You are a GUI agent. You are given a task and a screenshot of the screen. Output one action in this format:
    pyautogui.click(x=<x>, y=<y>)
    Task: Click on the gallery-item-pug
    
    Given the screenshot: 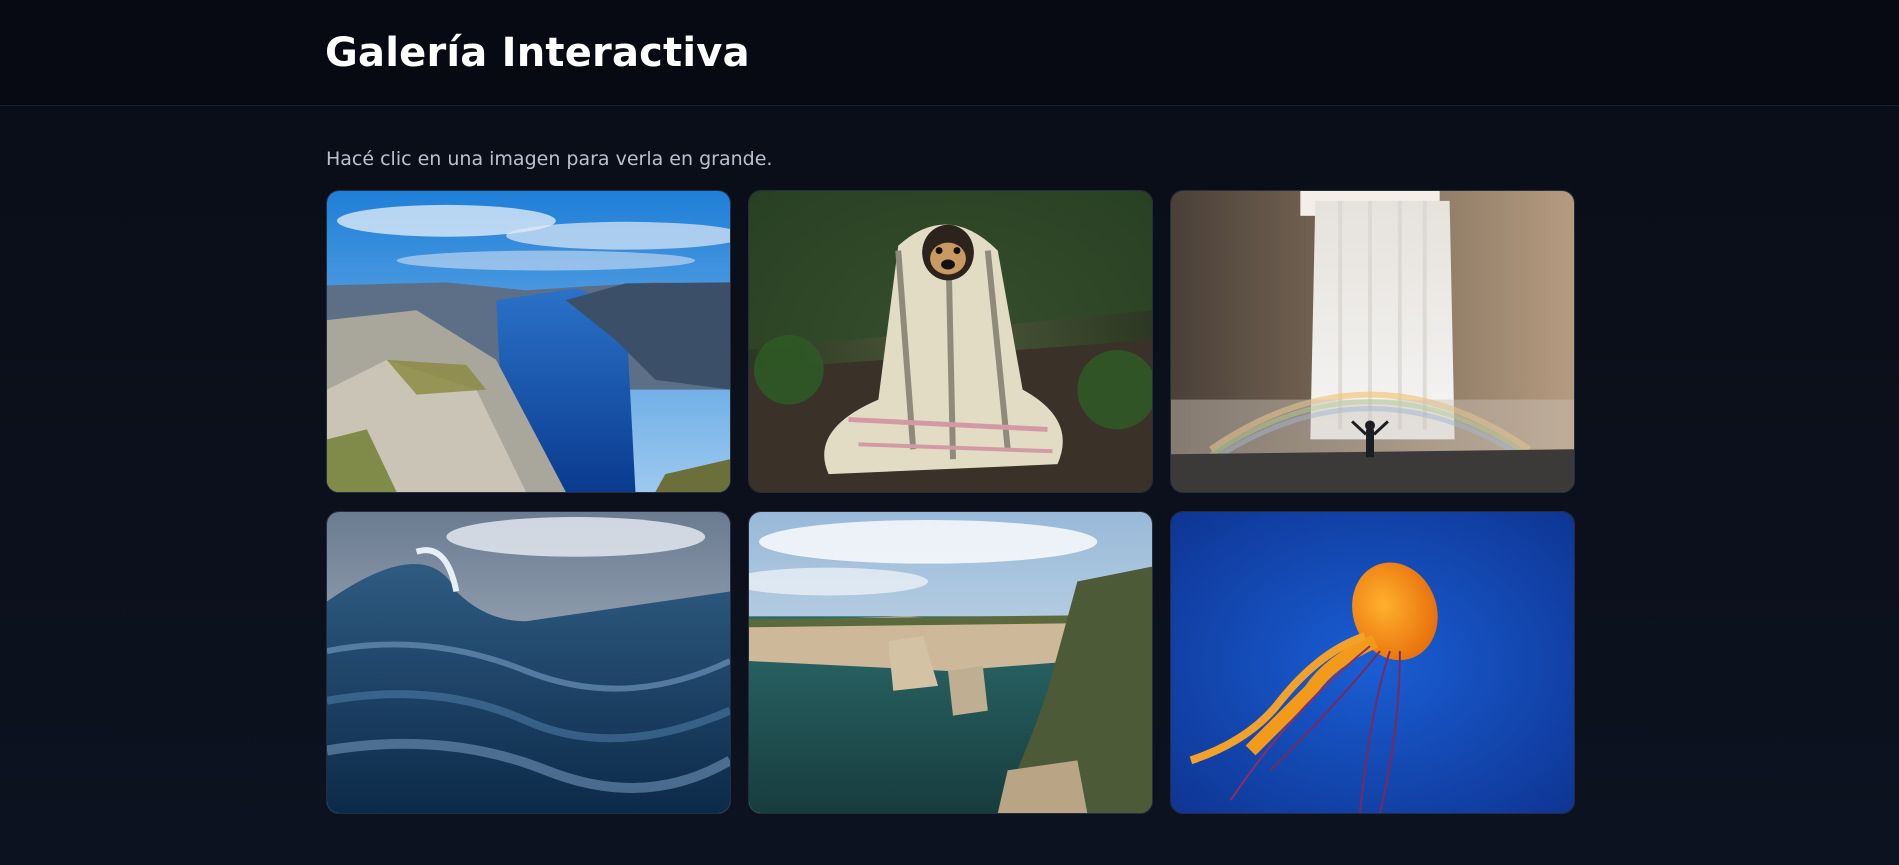 What is the action you would take?
    pyautogui.click(x=950, y=341)
    